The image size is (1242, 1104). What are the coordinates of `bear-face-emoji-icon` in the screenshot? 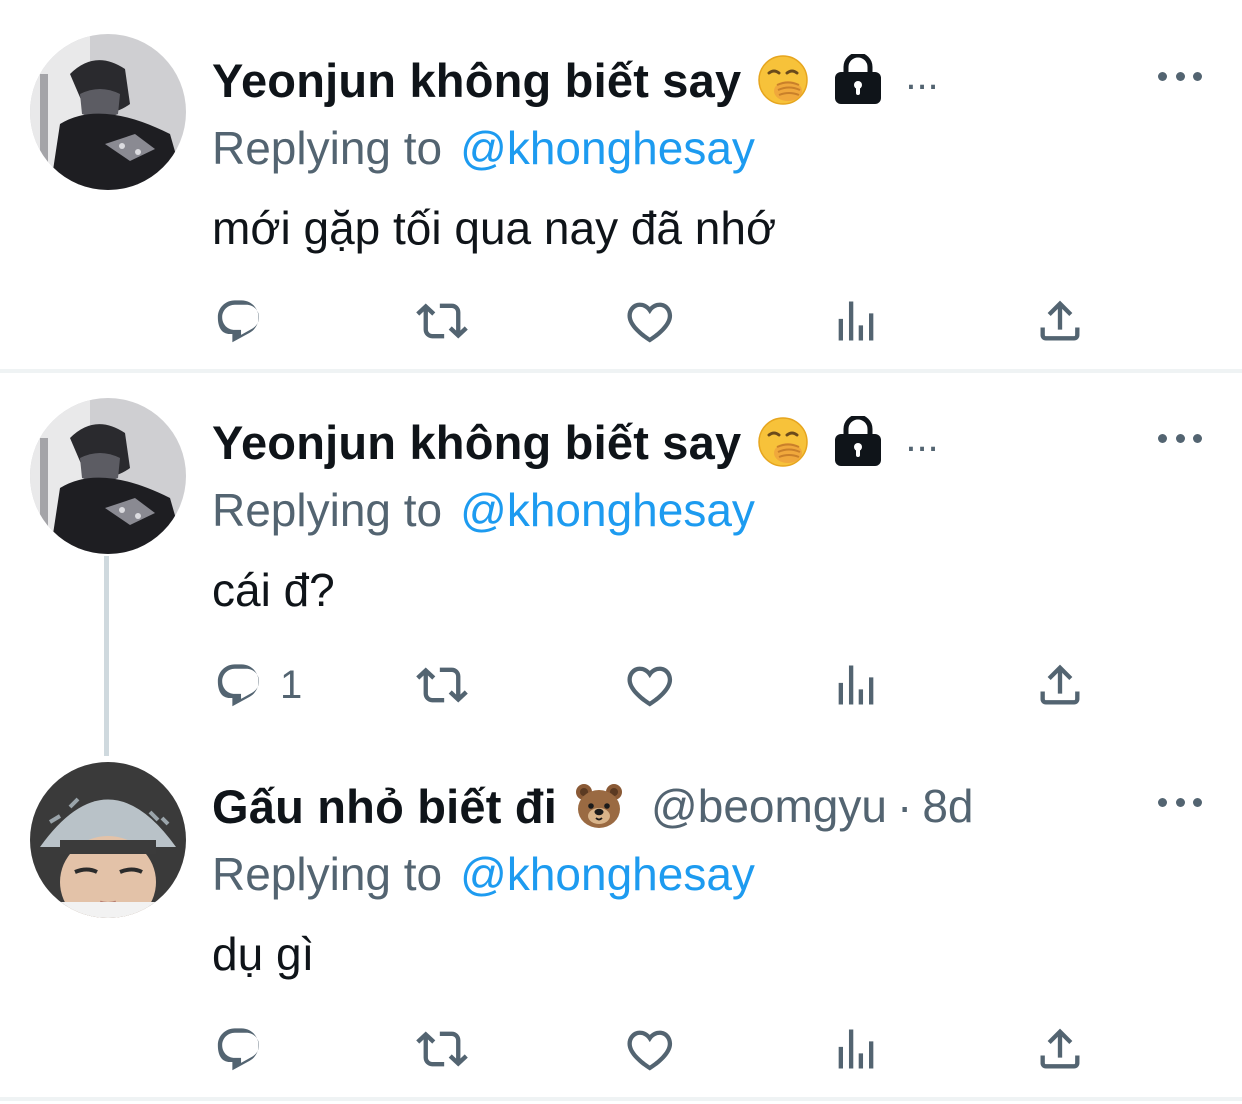 It's located at (599, 806).